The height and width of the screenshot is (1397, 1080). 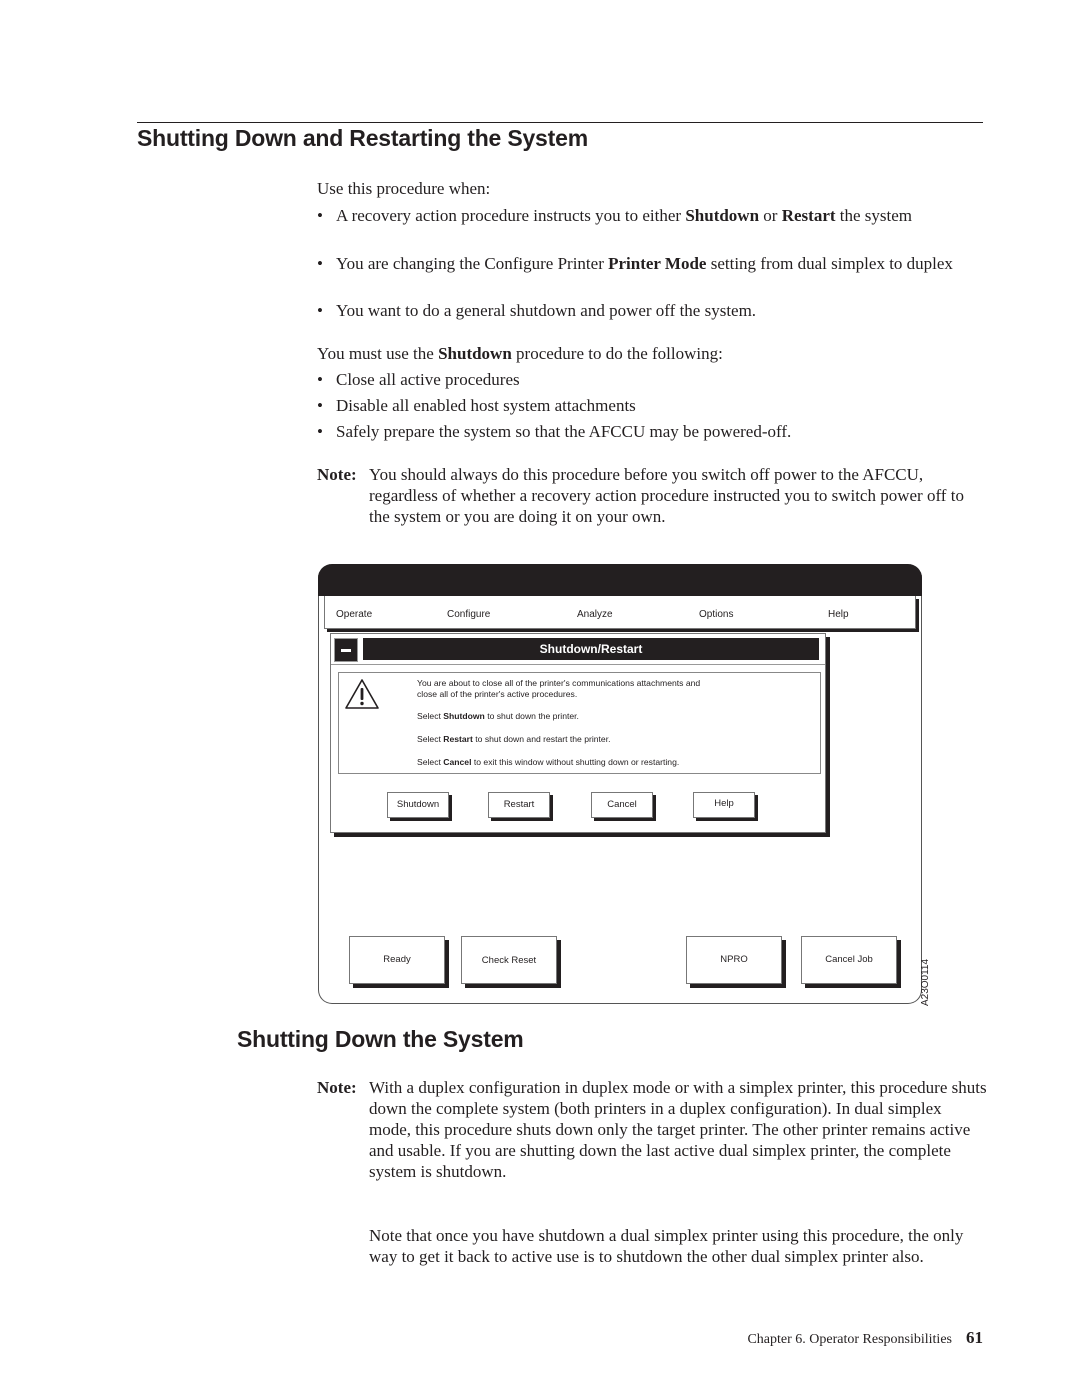 I want to click on list-item: • Close all active procedures, so click(x=418, y=379).